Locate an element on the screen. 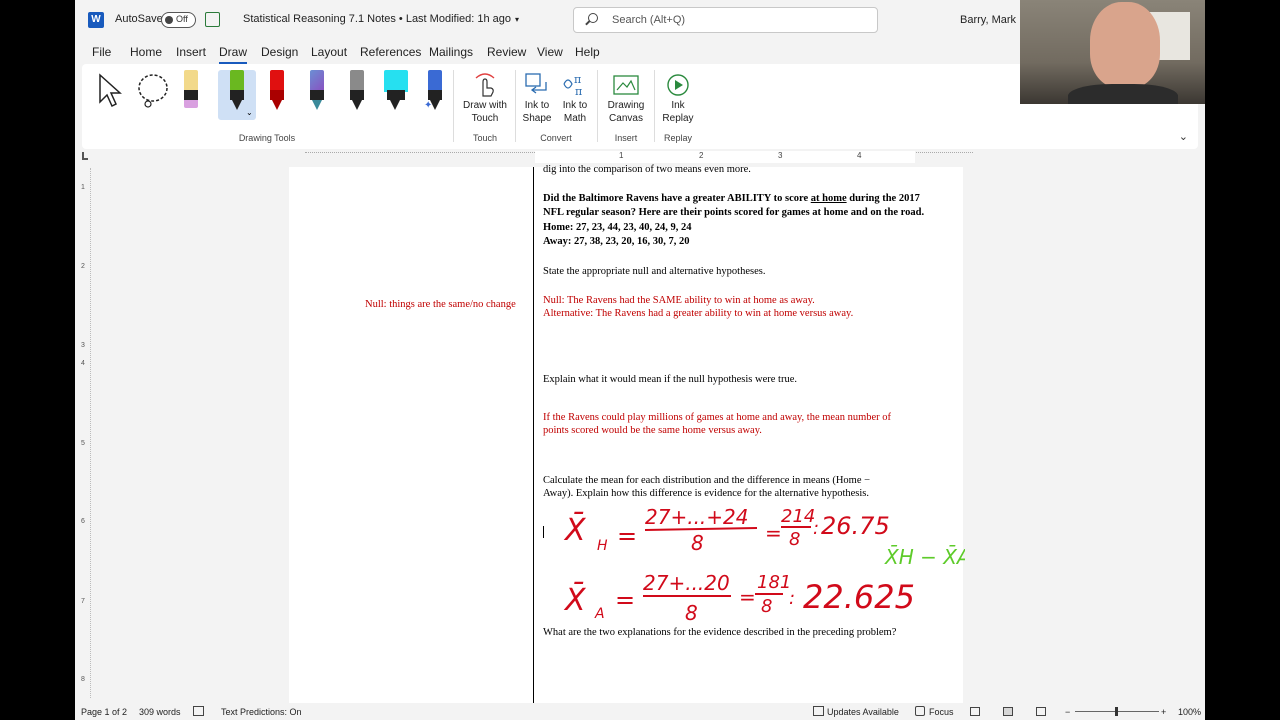  pen-green-tool: ⌄ is located at coordinates (239, 95).